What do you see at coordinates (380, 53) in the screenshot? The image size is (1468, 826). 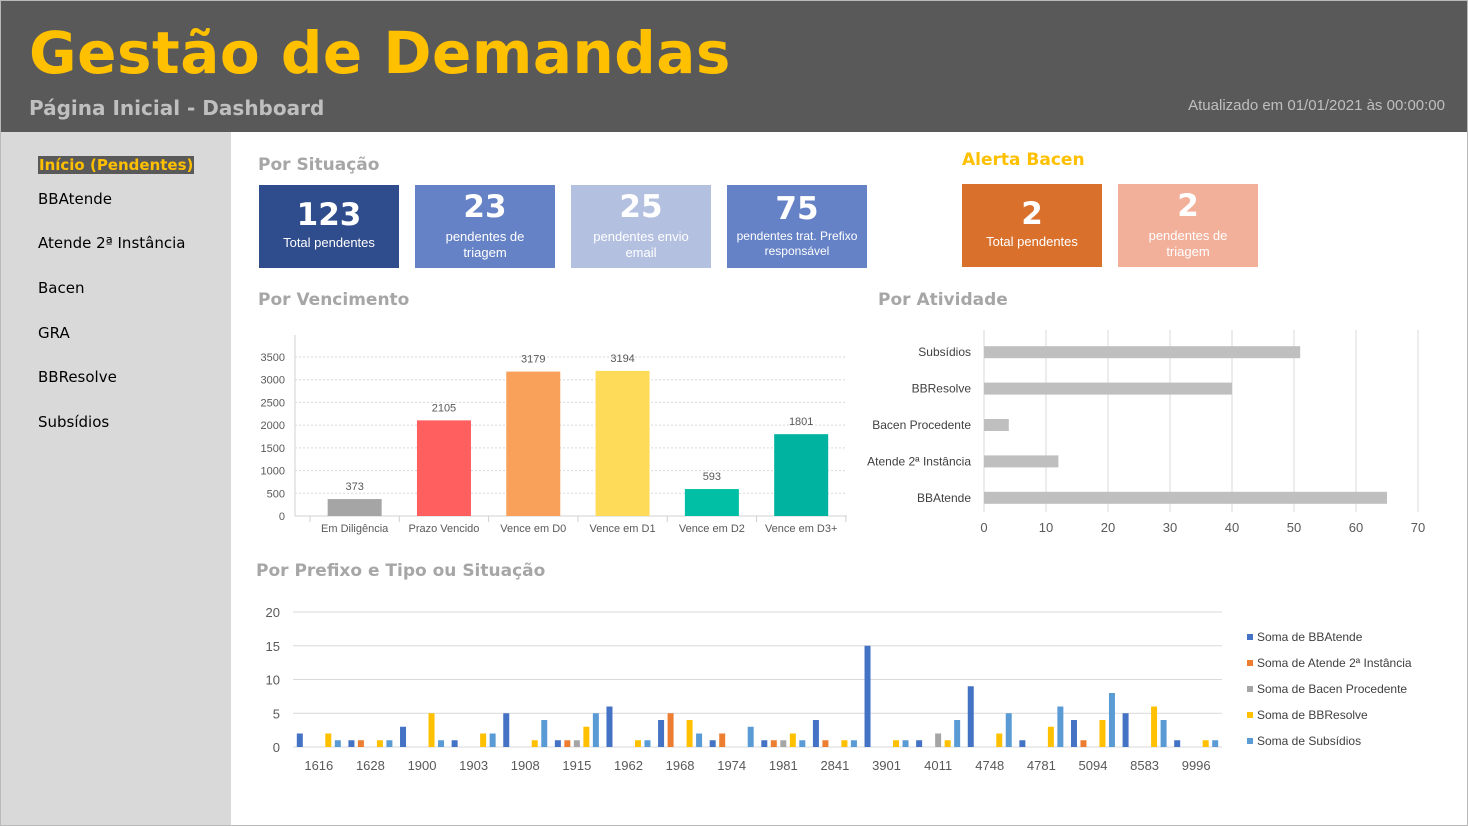 I see `app-title: Gestão de Demandas` at bounding box center [380, 53].